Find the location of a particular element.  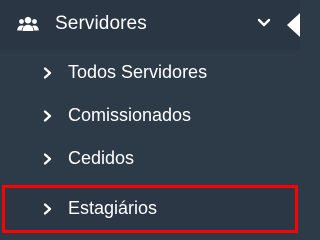

submenu-item-label: Estagiários is located at coordinates (113, 208).